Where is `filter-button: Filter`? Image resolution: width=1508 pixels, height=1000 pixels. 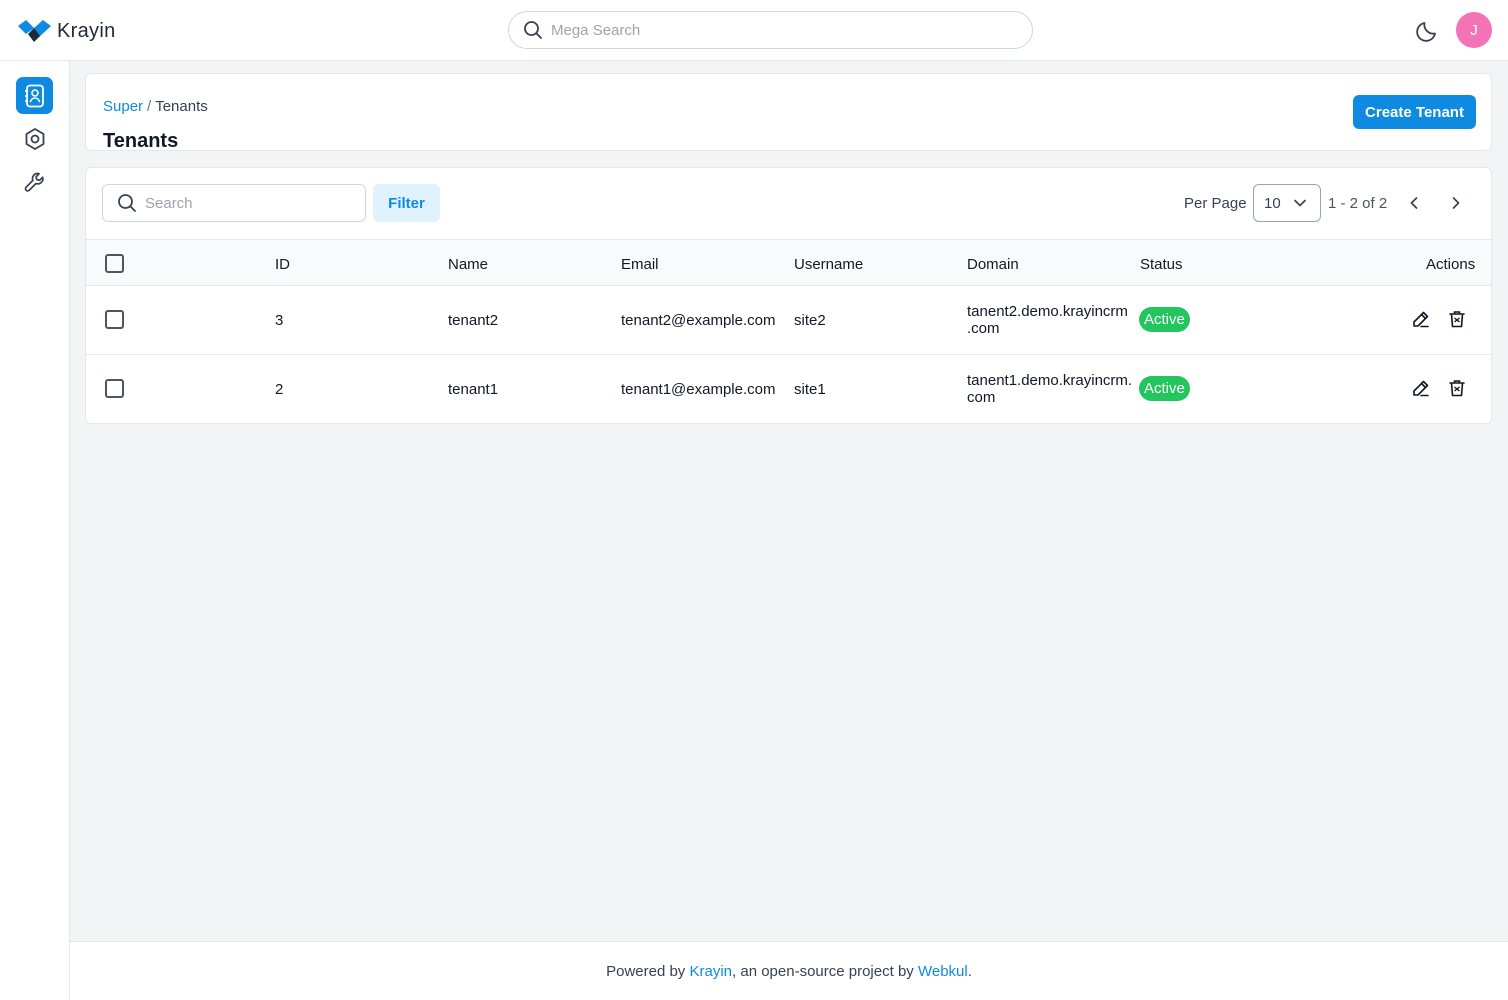
filter-button: Filter is located at coordinates (406, 203).